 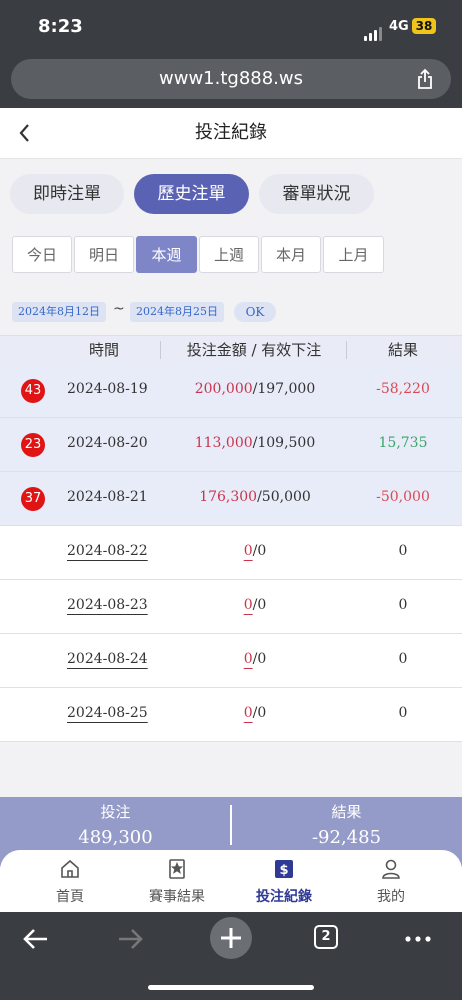 I want to click on nav-profile: 我的, so click(x=391, y=882).